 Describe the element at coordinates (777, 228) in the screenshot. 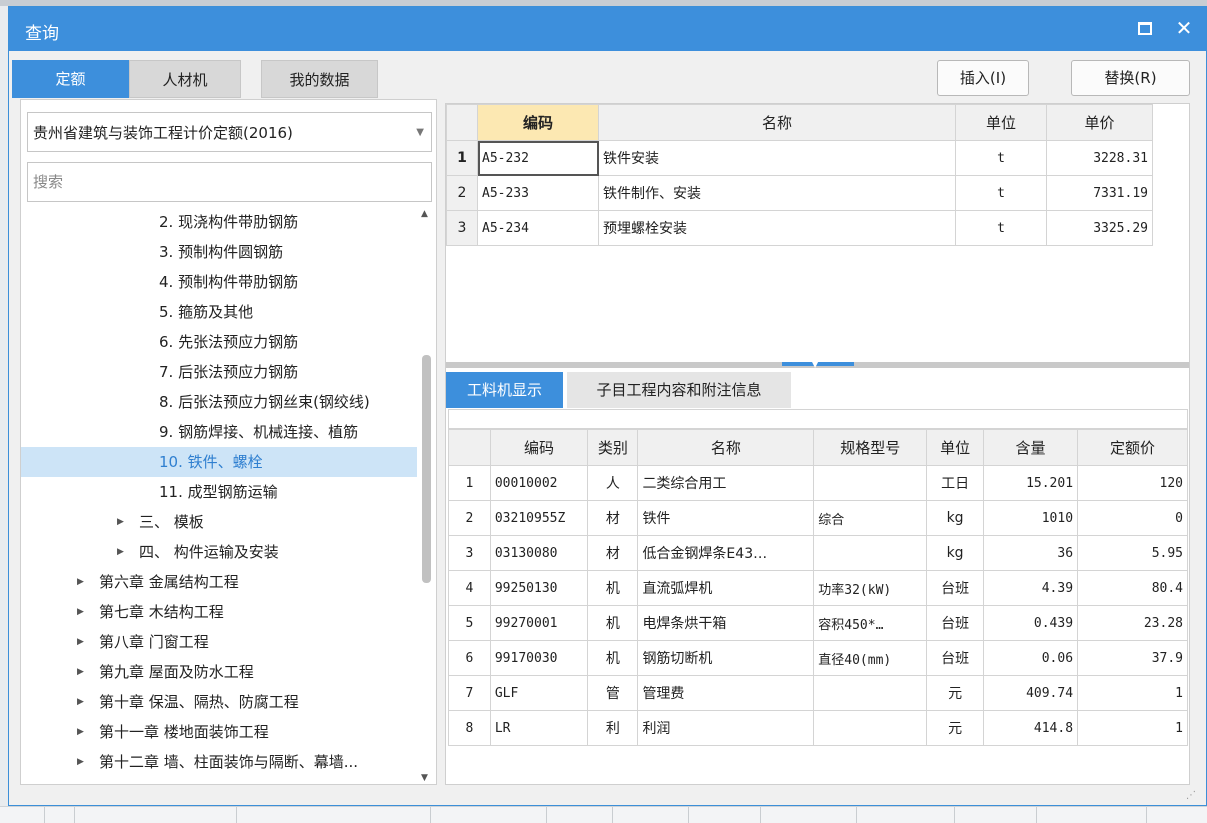

I see `name-cell: 预埋螺栓安装` at that location.